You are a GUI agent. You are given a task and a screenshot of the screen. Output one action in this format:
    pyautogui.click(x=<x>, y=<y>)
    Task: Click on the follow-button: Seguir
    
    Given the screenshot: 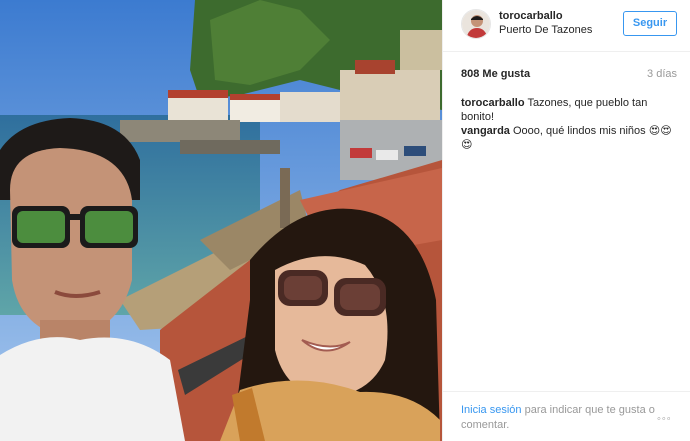 What is the action you would take?
    pyautogui.click(x=650, y=23)
    